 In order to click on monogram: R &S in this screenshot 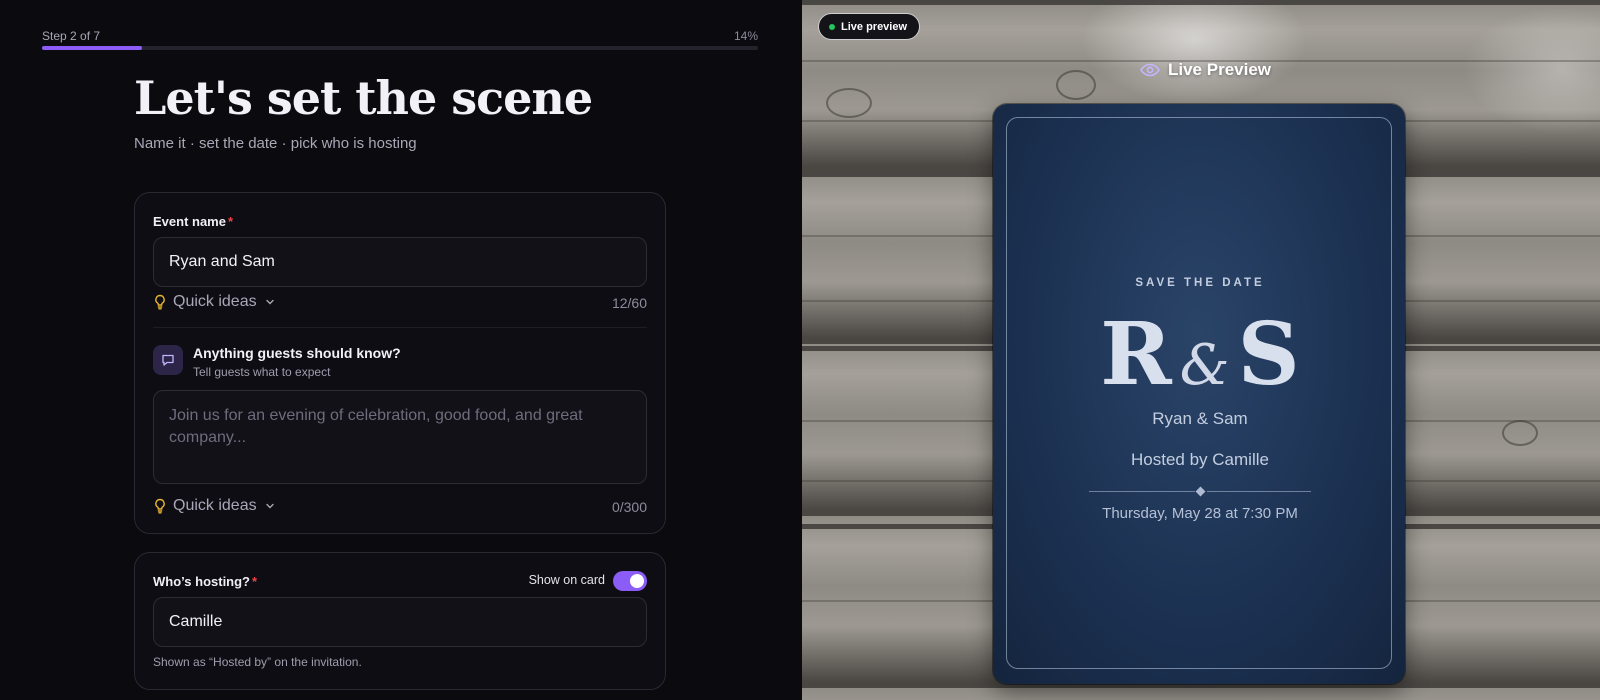, I will do `click(1200, 354)`.